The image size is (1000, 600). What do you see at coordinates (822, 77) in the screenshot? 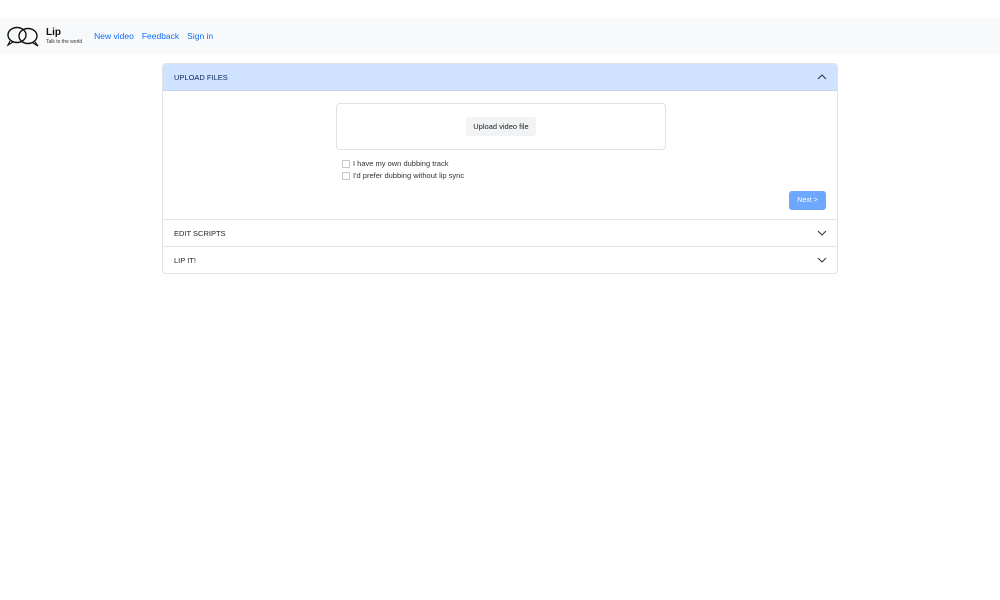
I see `chevron-up-icon` at bounding box center [822, 77].